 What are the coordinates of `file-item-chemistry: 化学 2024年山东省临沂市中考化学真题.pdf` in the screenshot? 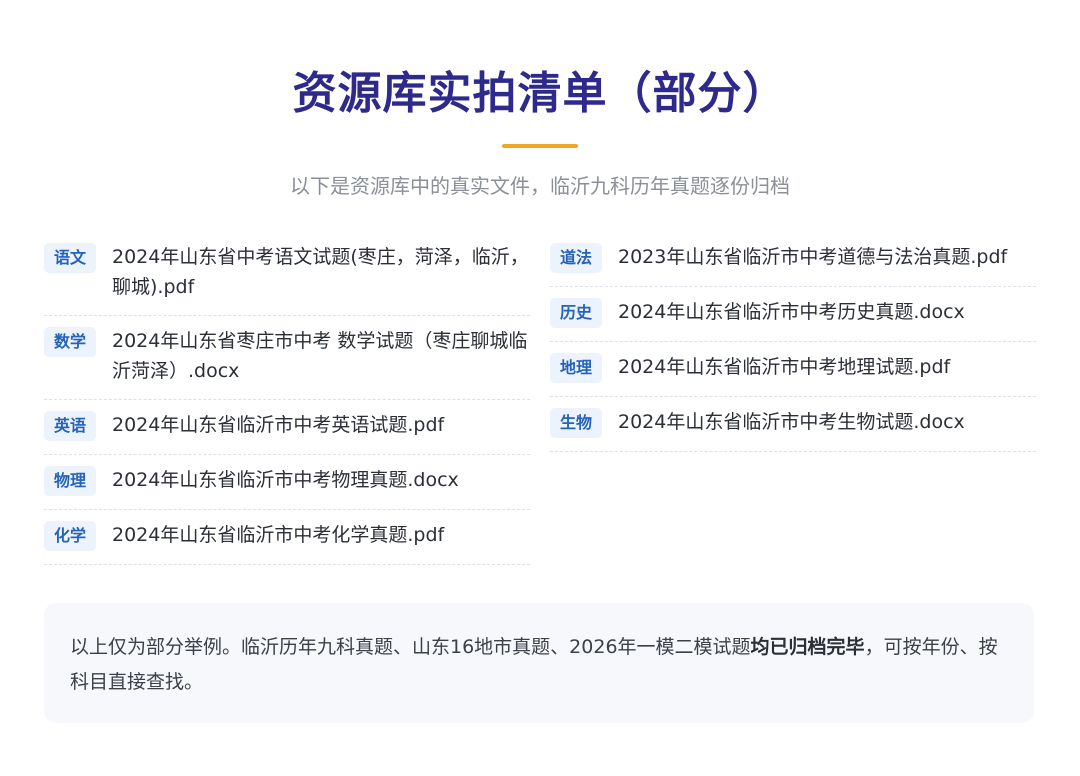 It's located at (287, 537).